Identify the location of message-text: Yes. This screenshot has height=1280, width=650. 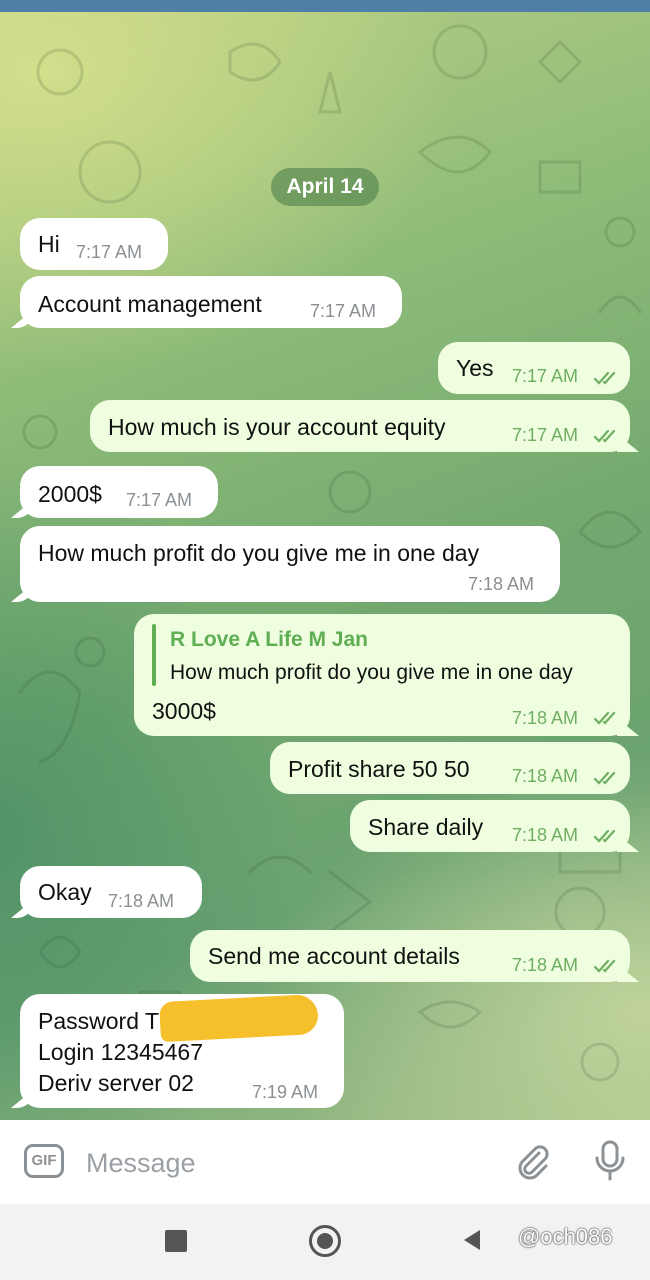
(475, 368).